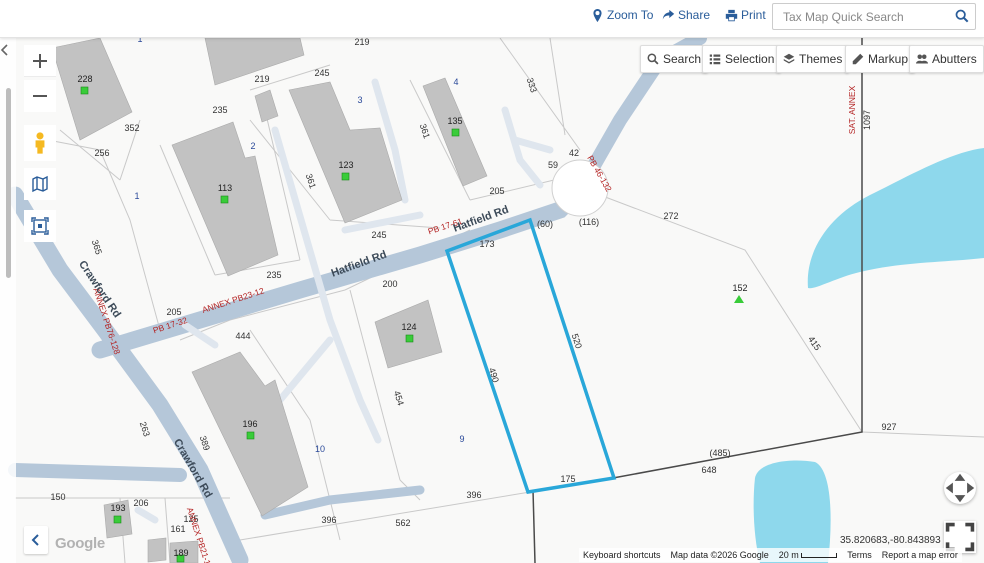 This screenshot has width=984, height=563. I want to click on share-icon, so click(668, 14).